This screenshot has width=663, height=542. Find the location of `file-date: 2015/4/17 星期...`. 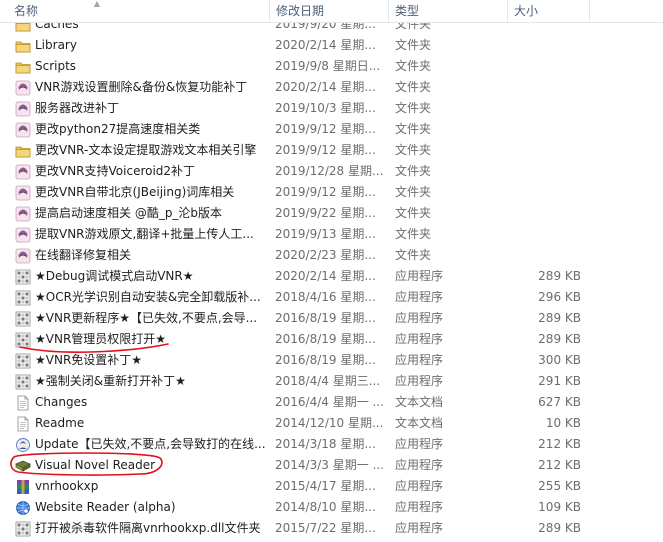

file-date: 2015/4/17 星期... is located at coordinates (325, 486).